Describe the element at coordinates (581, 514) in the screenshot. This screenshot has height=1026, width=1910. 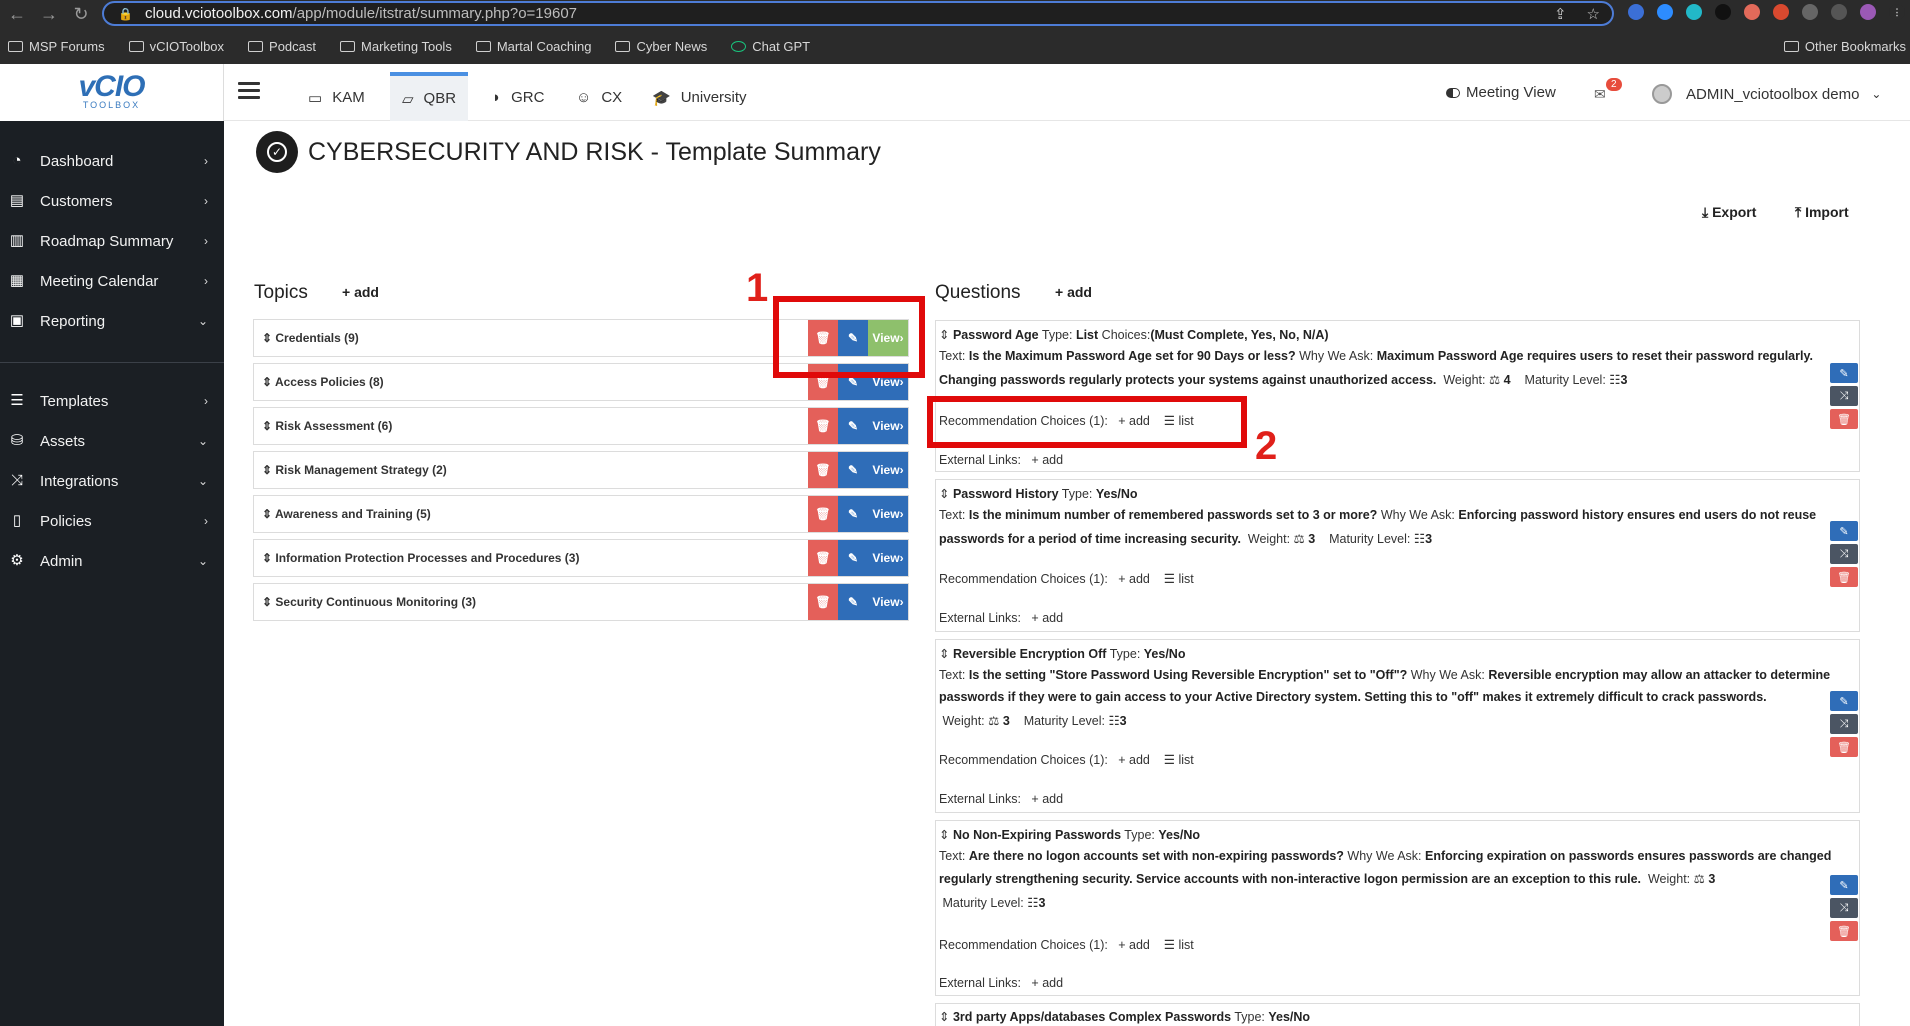
I see `topic-row: ⇕ Awareness and Training (5) 🗑 ✎ View ›` at that location.